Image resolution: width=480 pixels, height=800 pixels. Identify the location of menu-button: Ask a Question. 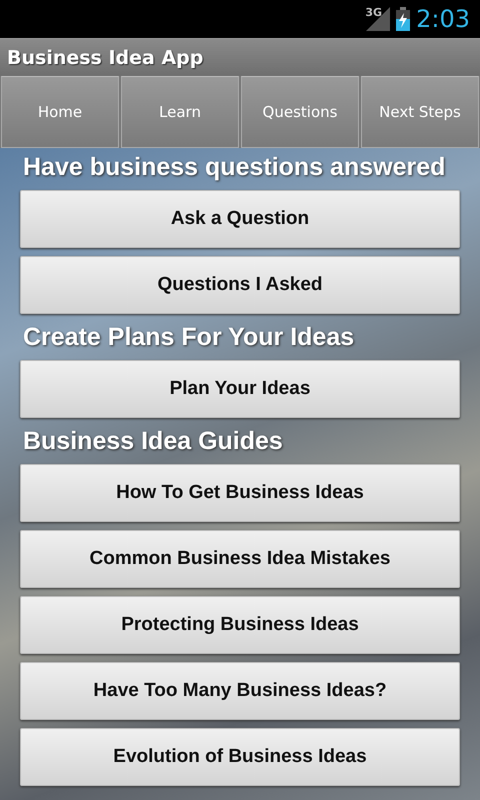
(240, 219).